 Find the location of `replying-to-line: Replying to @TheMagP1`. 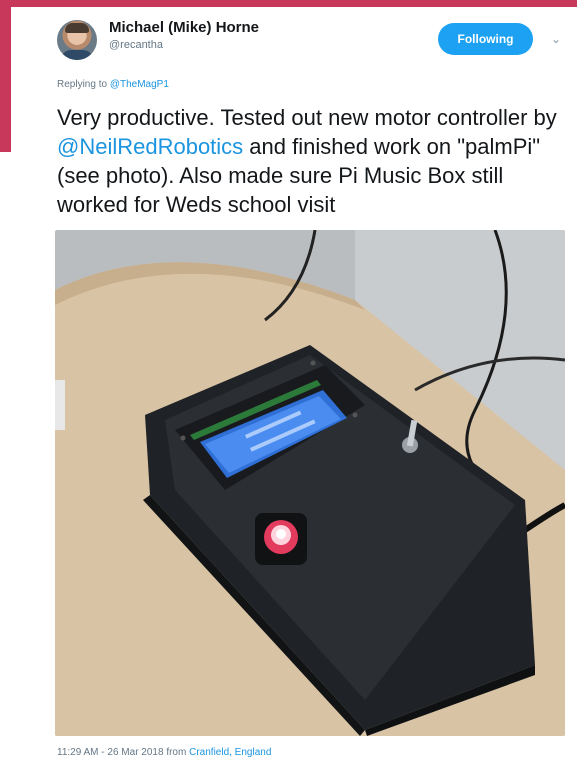

replying-to-line: Replying to @TheMagP1 is located at coordinates (113, 84).